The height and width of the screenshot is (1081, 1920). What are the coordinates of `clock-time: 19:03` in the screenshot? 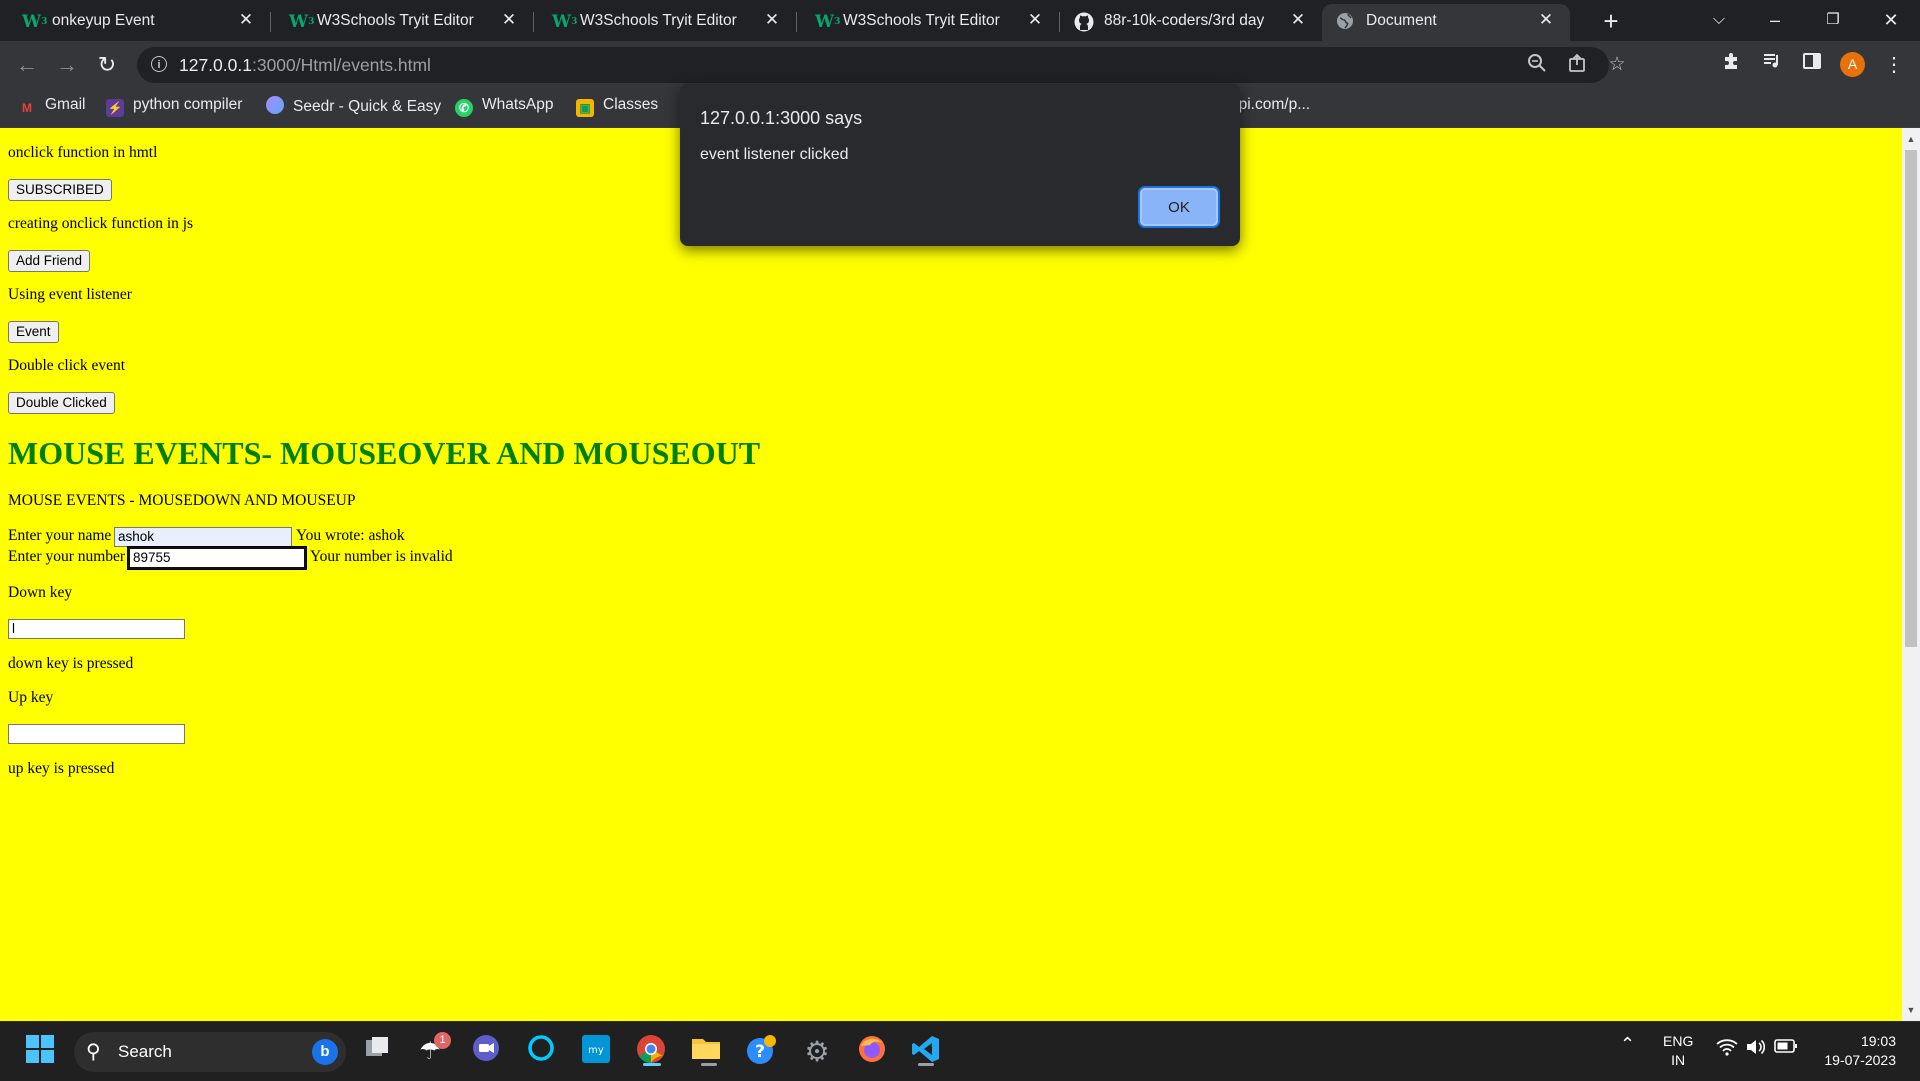 It's located at (1878, 1041).